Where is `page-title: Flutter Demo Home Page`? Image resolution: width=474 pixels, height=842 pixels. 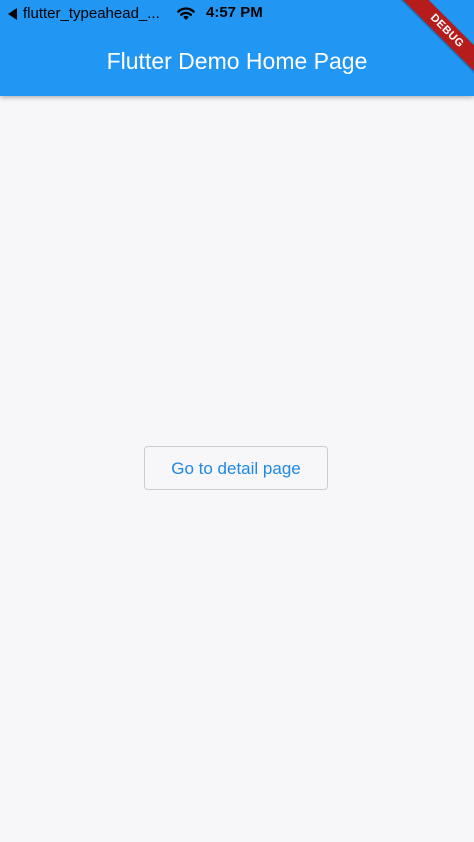 page-title: Flutter Demo Home Page is located at coordinates (237, 61).